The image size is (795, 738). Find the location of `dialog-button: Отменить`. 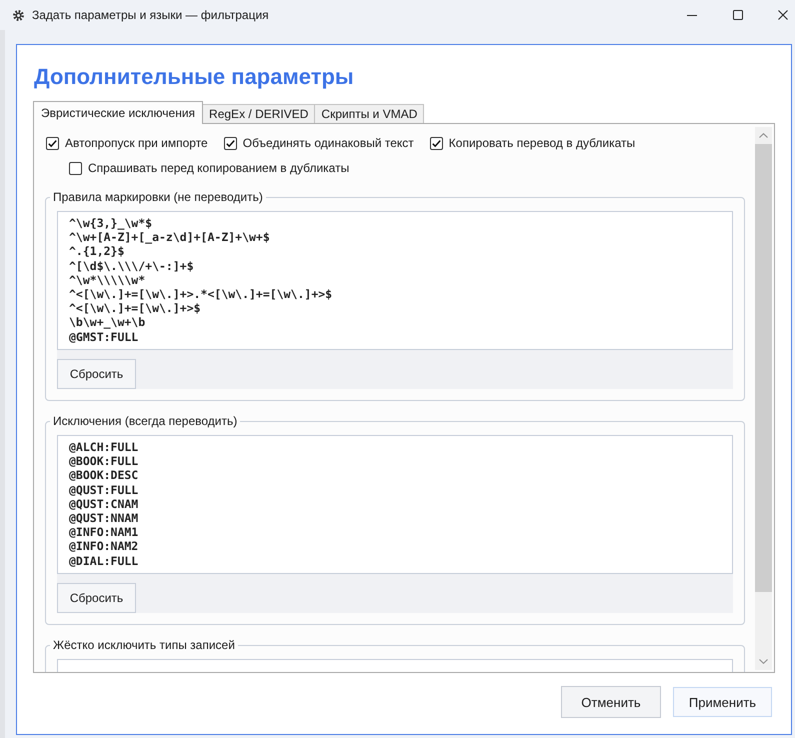

dialog-button: Отменить is located at coordinates (611, 702).